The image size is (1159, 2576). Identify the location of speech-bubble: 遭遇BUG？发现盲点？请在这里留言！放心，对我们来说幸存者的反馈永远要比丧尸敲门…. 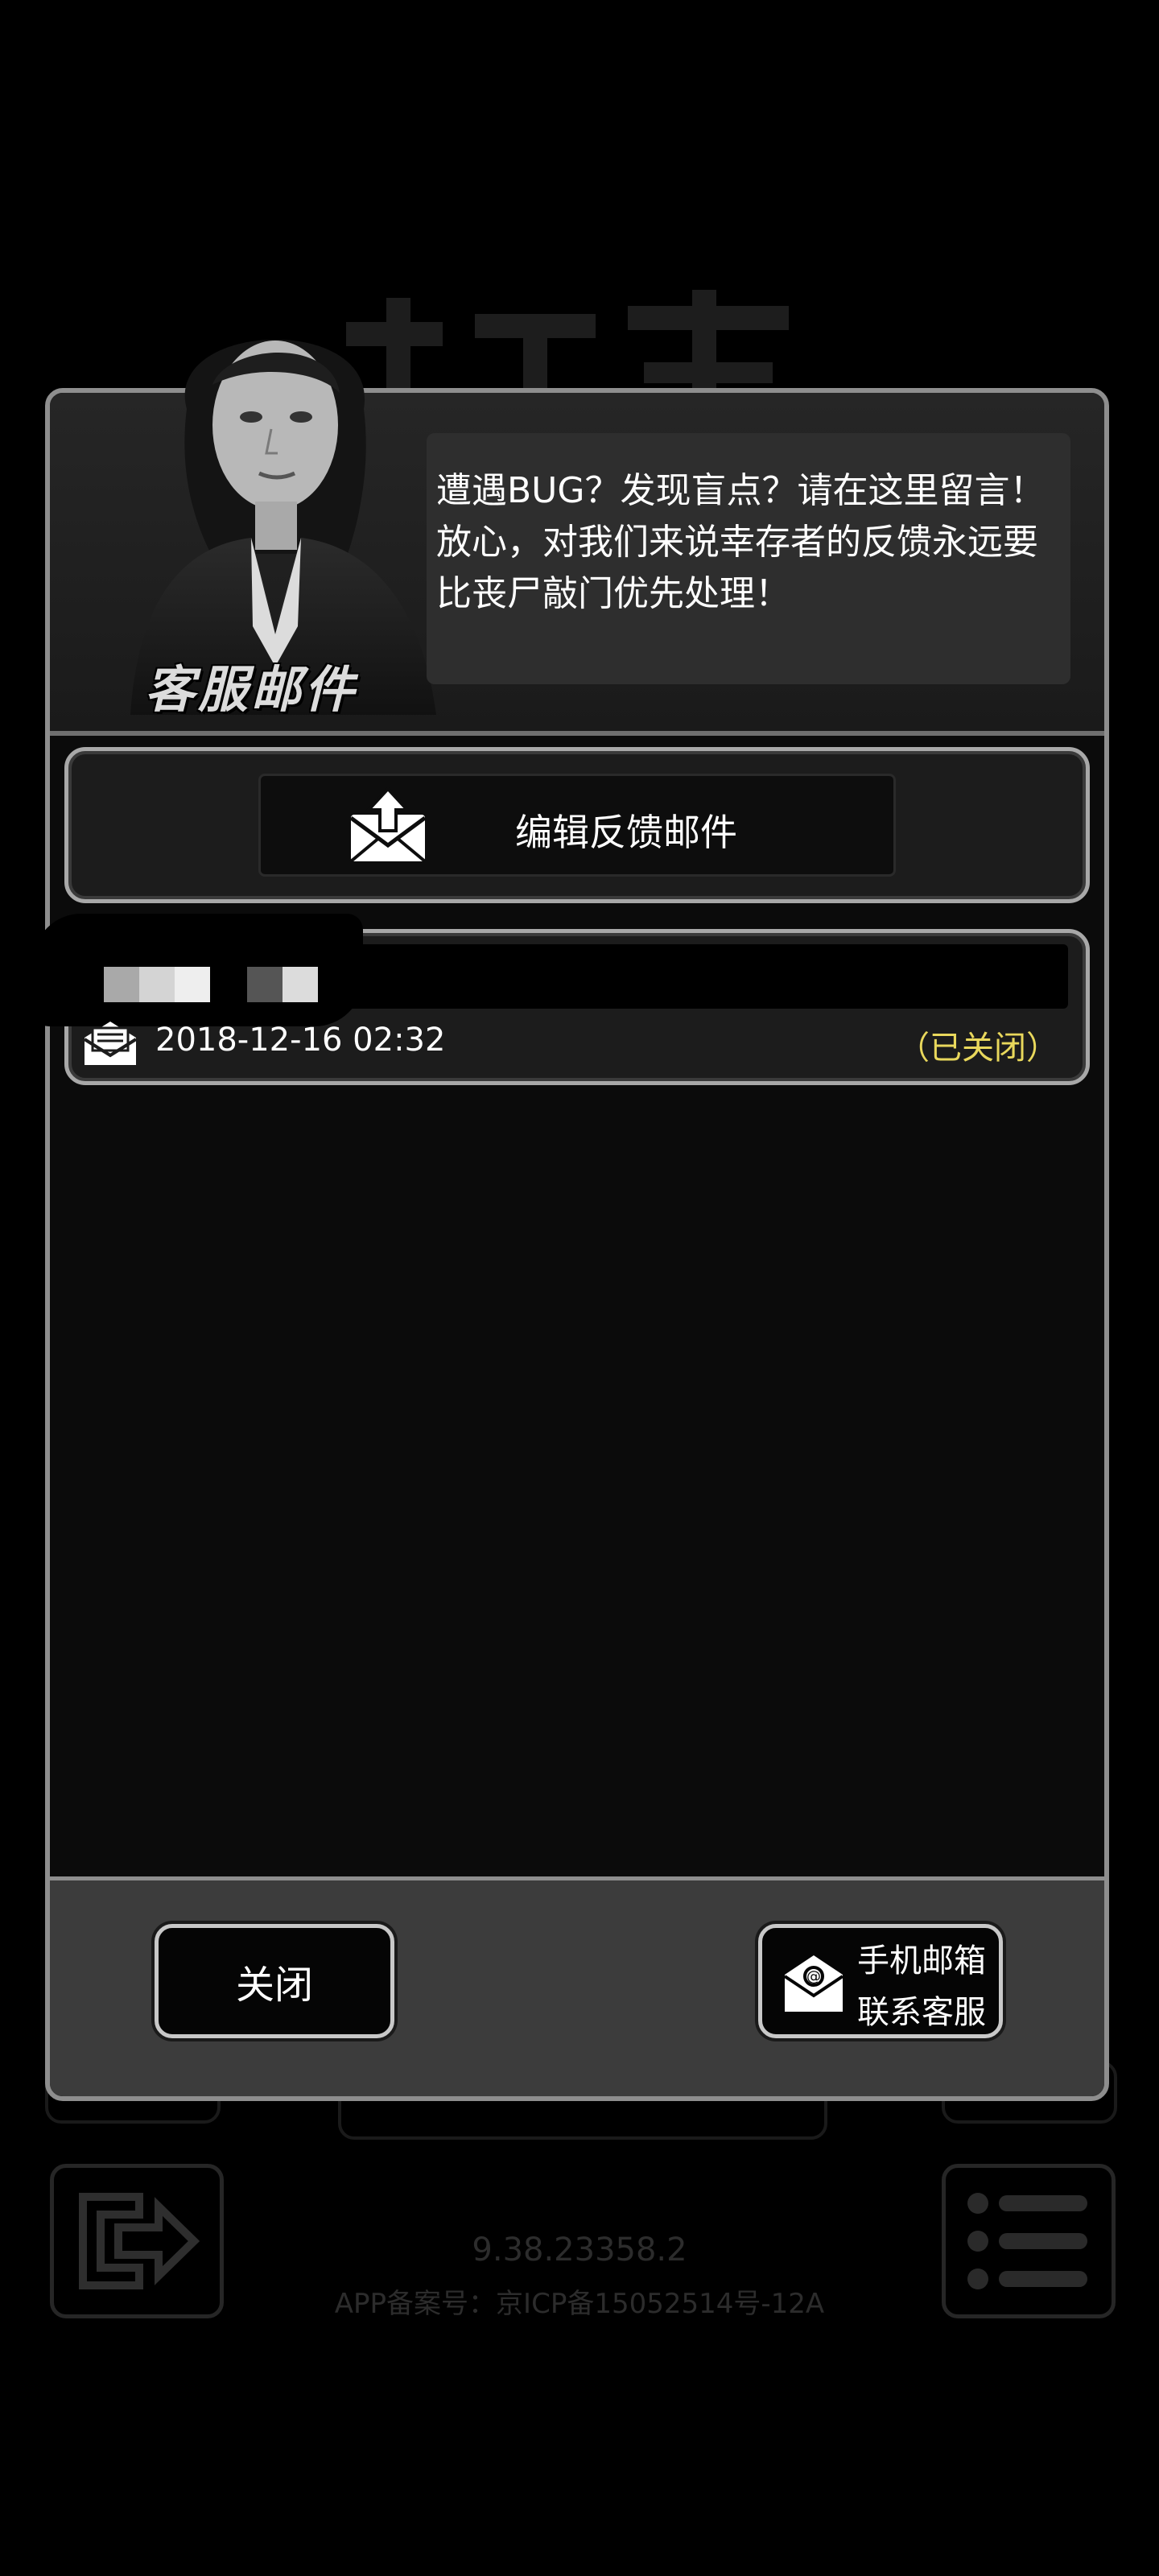
(748, 558).